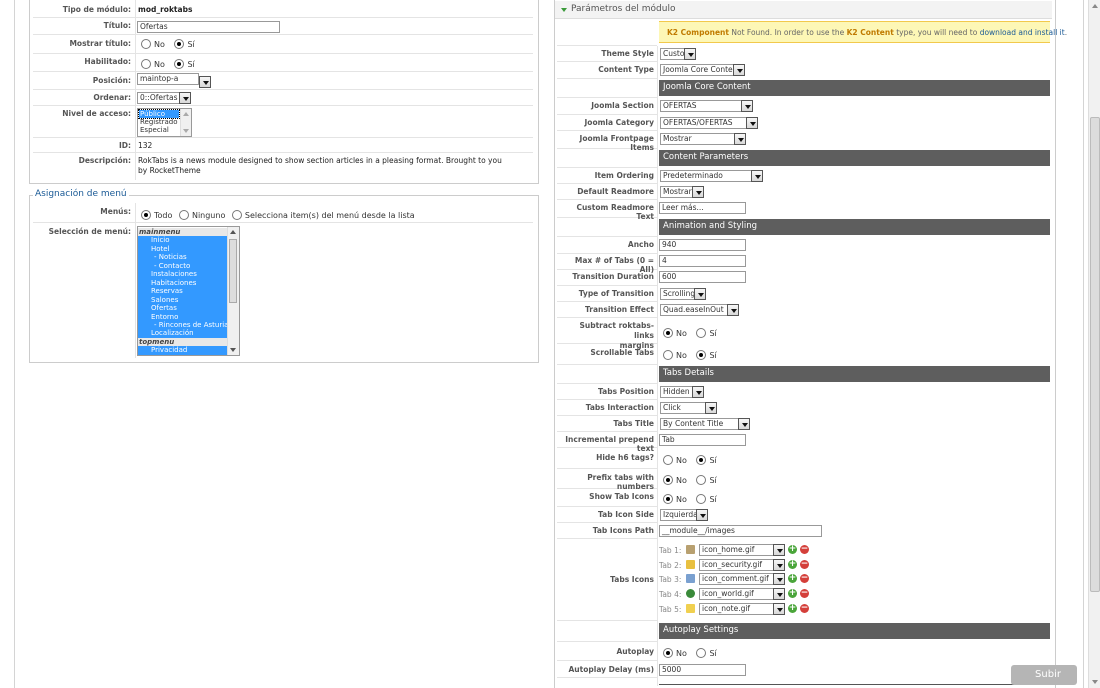 The width and height of the screenshot is (1100, 688). Describe the element at coordinates (1095, 354) in the screenshot. I see `page-scrollbar-thumb` at that location.